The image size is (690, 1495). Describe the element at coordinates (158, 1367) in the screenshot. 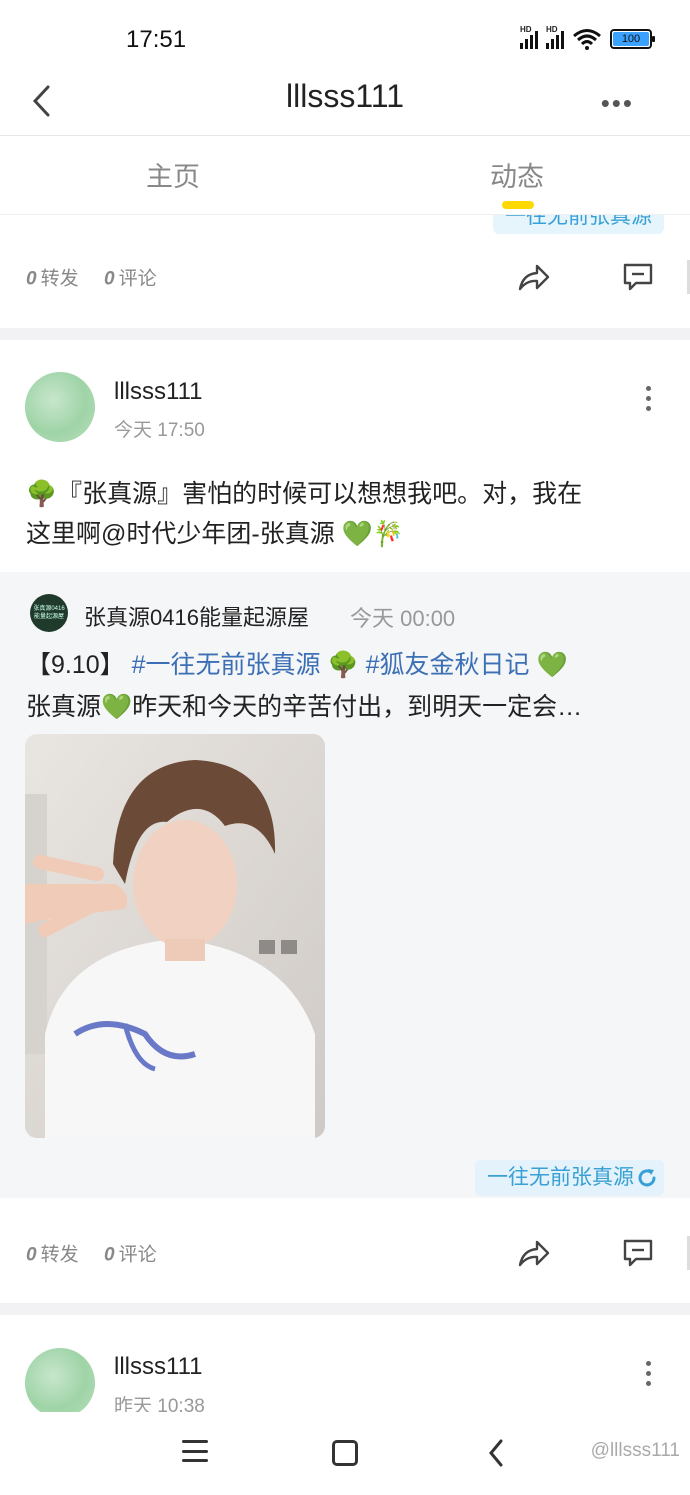

I see `next-post-username: lllsss111` at that location.